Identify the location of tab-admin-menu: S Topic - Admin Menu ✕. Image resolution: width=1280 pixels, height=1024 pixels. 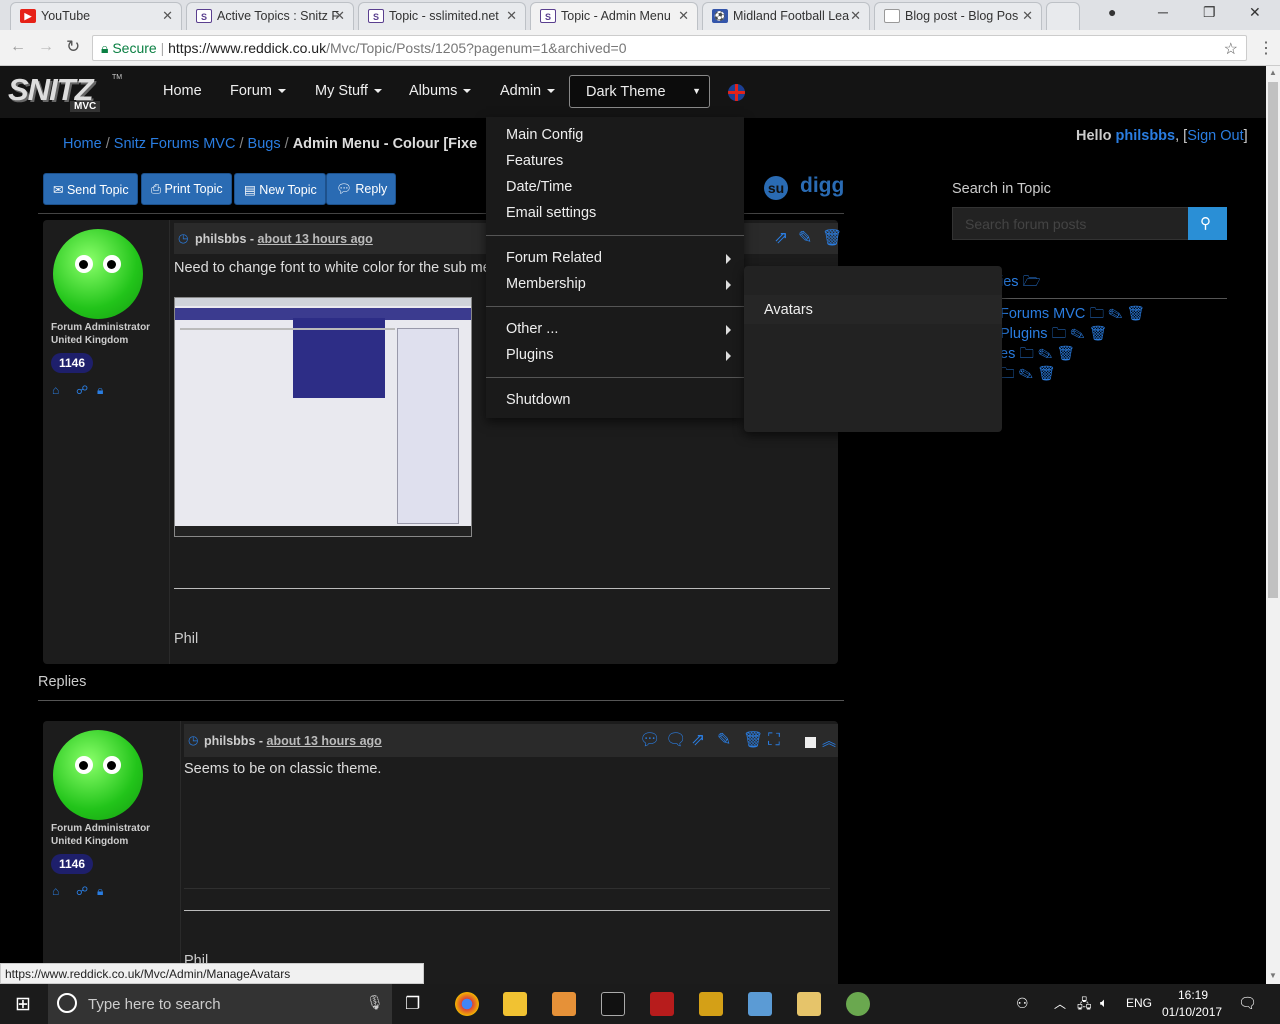
(614, 16).